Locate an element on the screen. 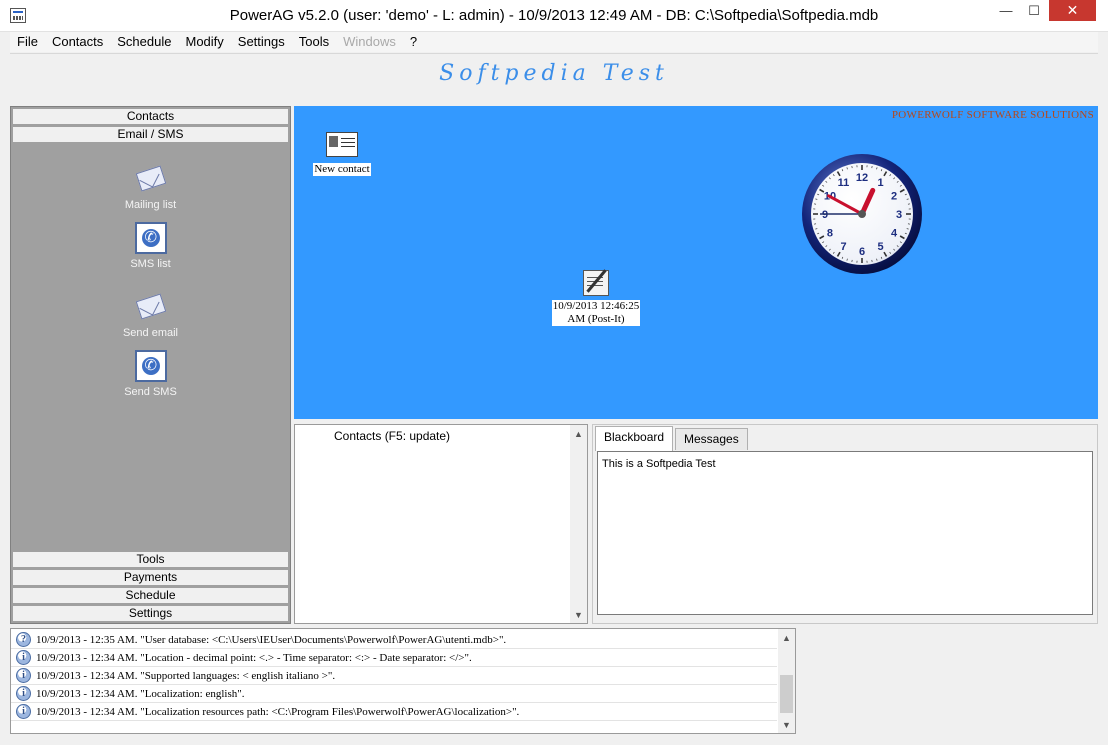 The width and height of the screenshot is (1108, 745). clock-number: 8 is located at coordinates (830, 234).